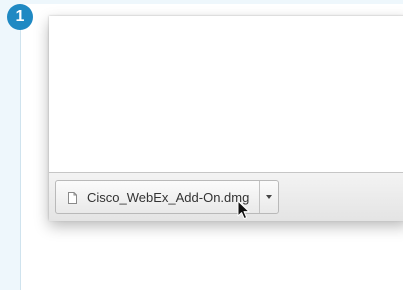 This screenshot has height=290, width=403. Describe the element at coordinates (20, 17) in the screenshot. I see `step-number-badge: 1` at that location.